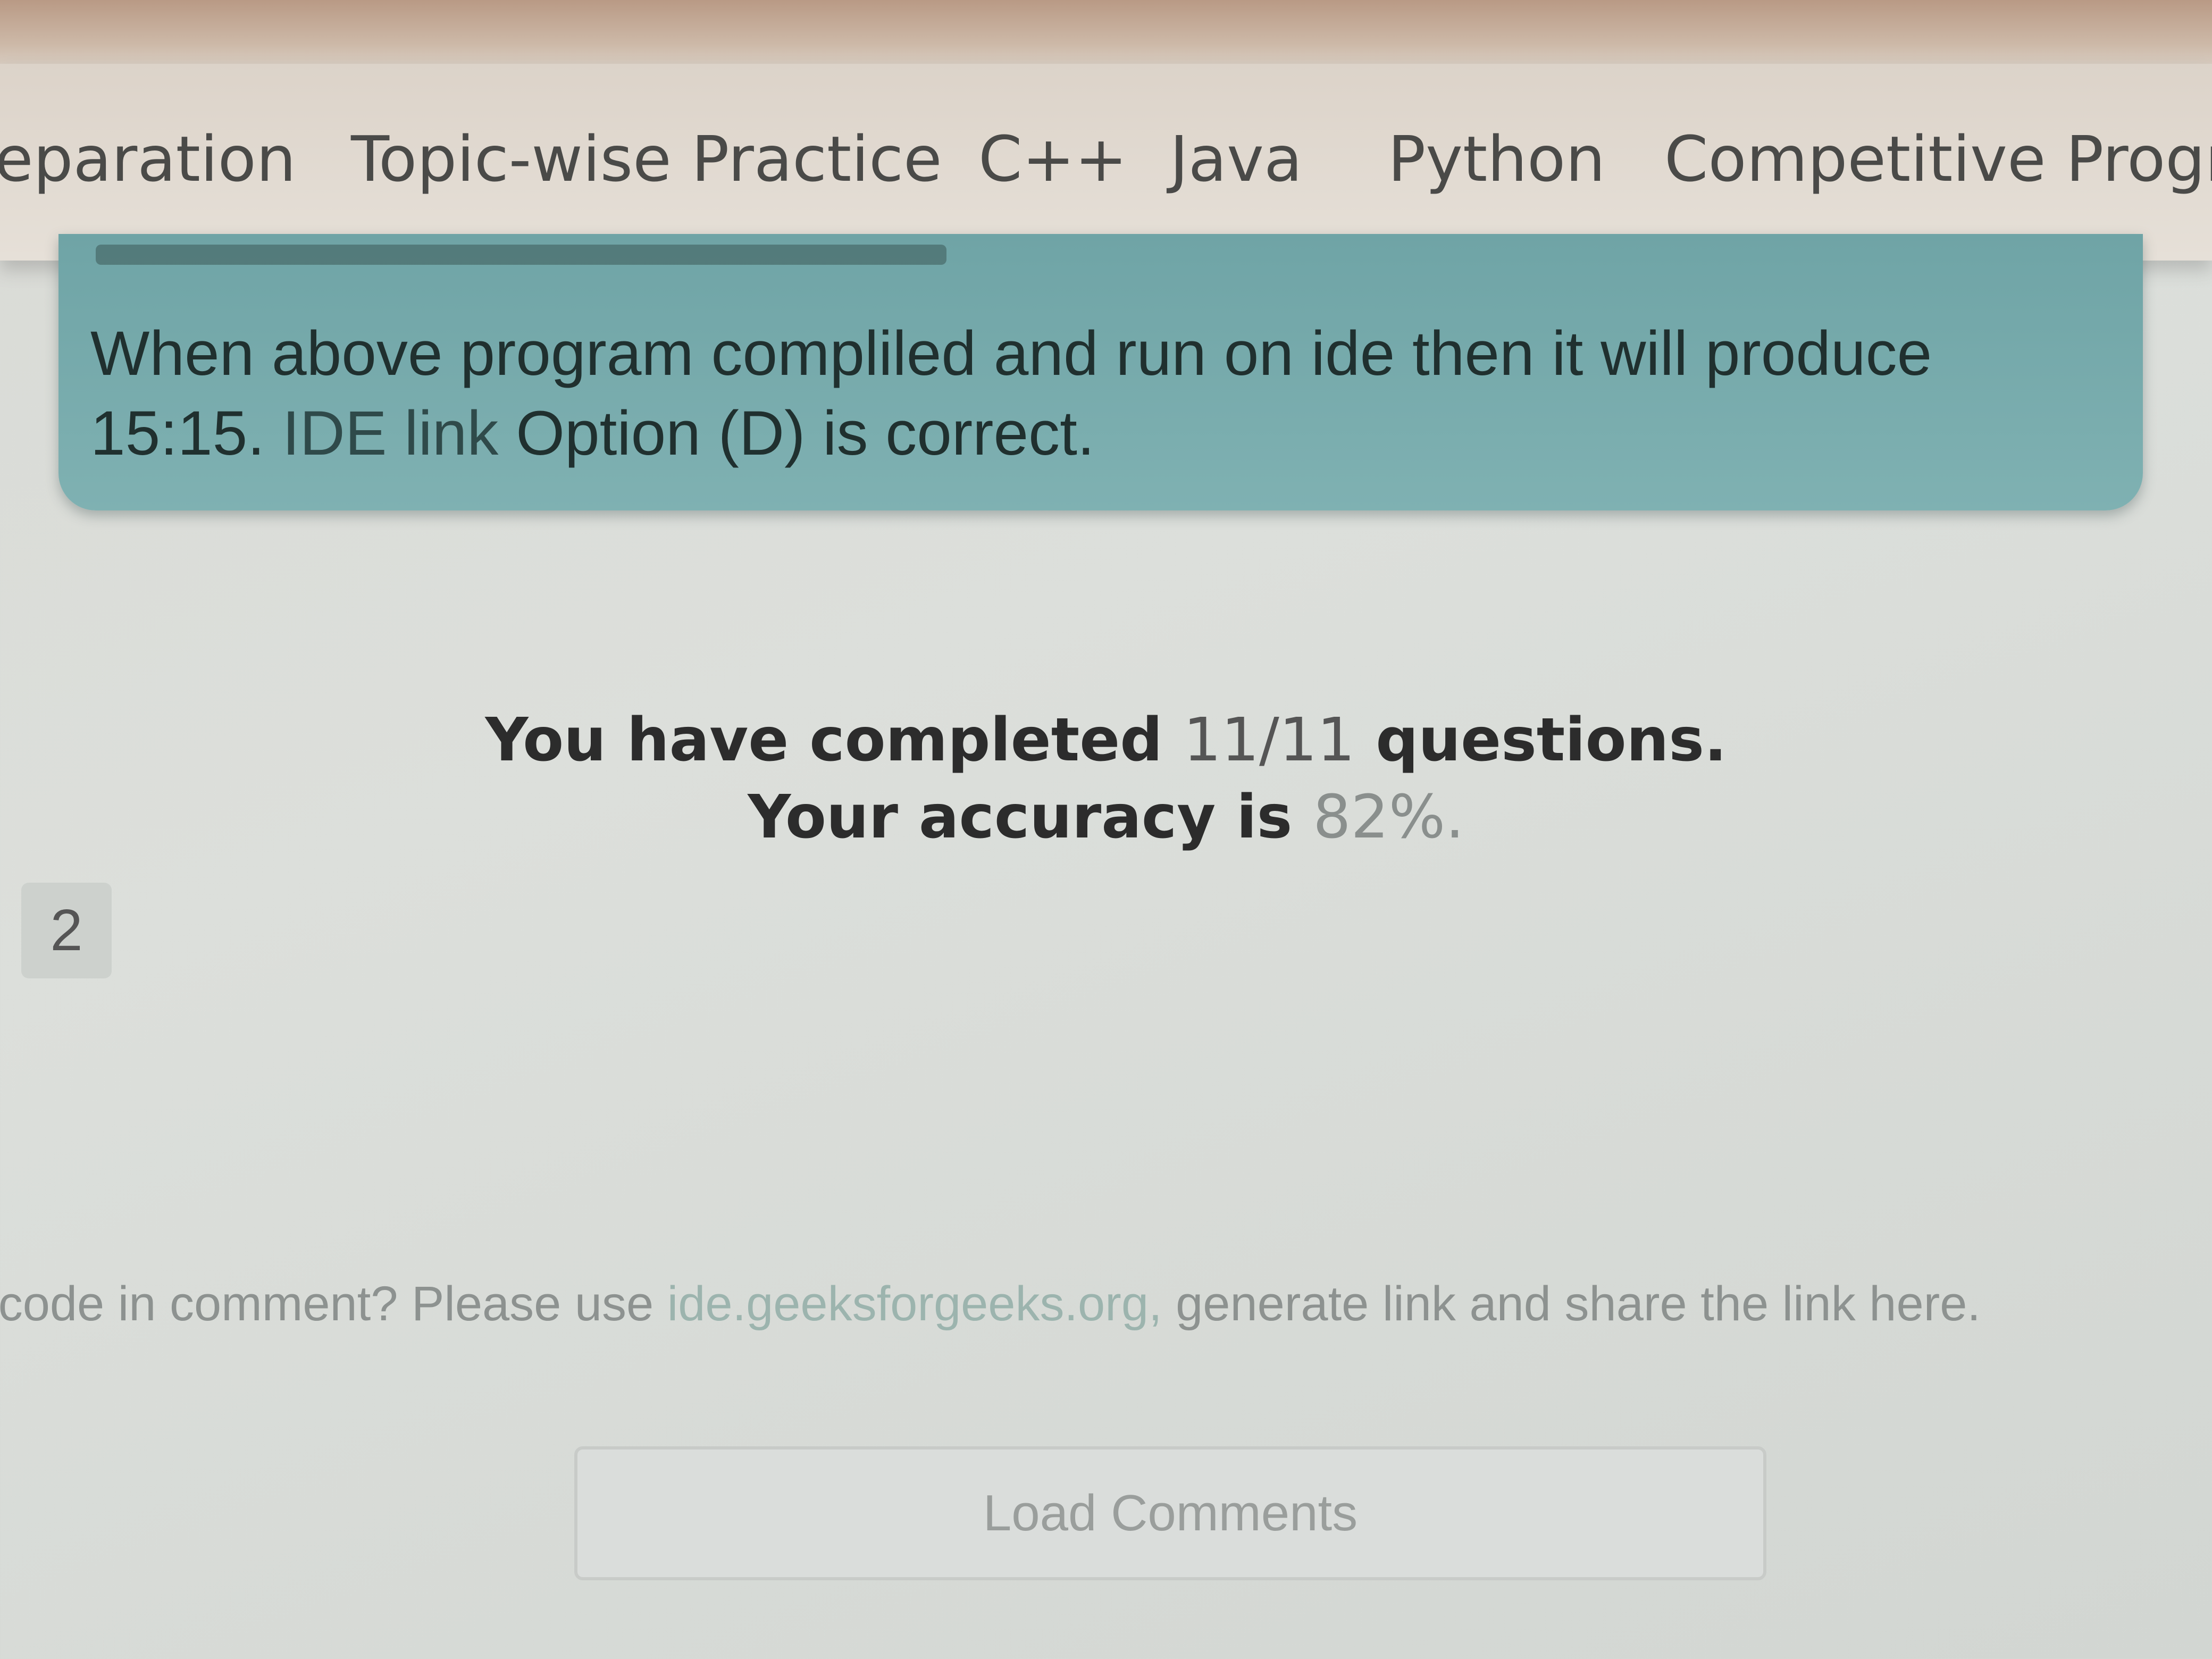  Describe the element at coordinates (1170, 1513) in the screenshot. I see `load-comments-button: Load Comments` at that location.